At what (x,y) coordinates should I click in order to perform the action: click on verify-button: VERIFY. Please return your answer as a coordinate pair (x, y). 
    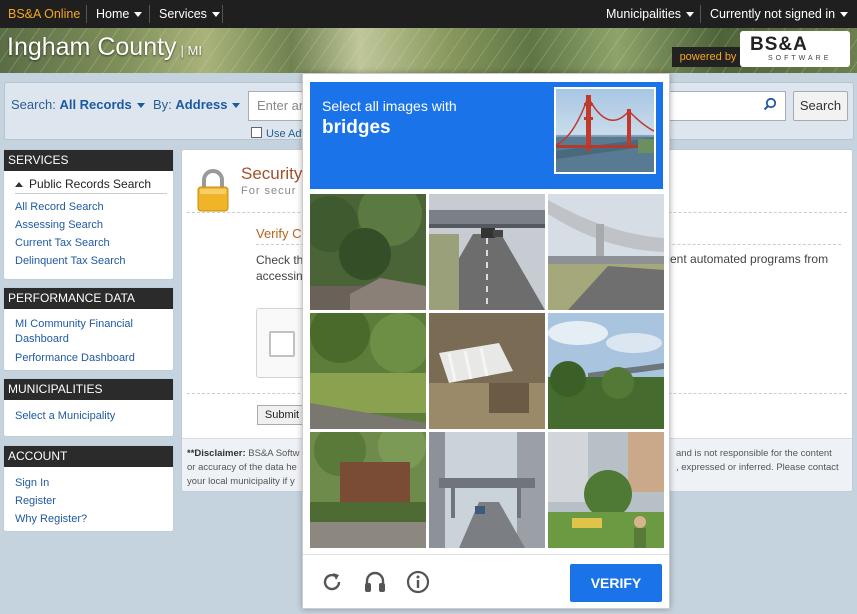
    Looking at the image, I should click on (616, 583).